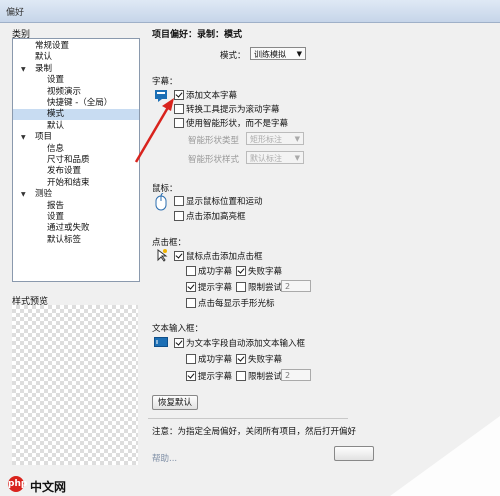 This screenshot has width=500, height=496. I want to click on tree-item: 通过或失败, so click(76, 228).